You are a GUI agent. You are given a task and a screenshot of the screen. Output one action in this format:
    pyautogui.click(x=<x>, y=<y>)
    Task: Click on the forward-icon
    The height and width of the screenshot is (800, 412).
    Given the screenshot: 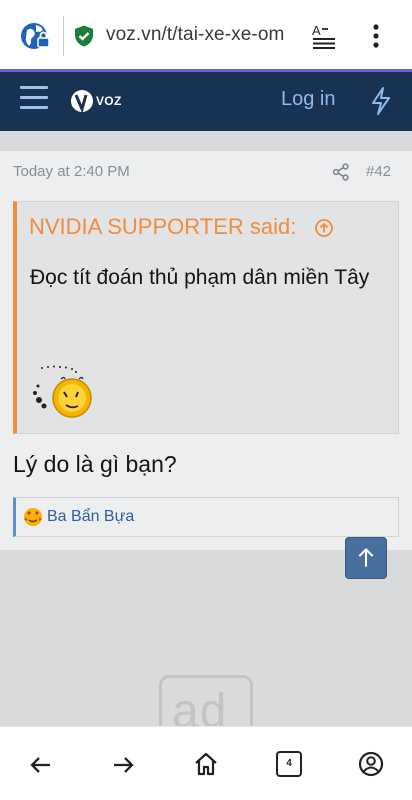 What is the action you would take?
    pyautogui.click(x=123, y=765)
    